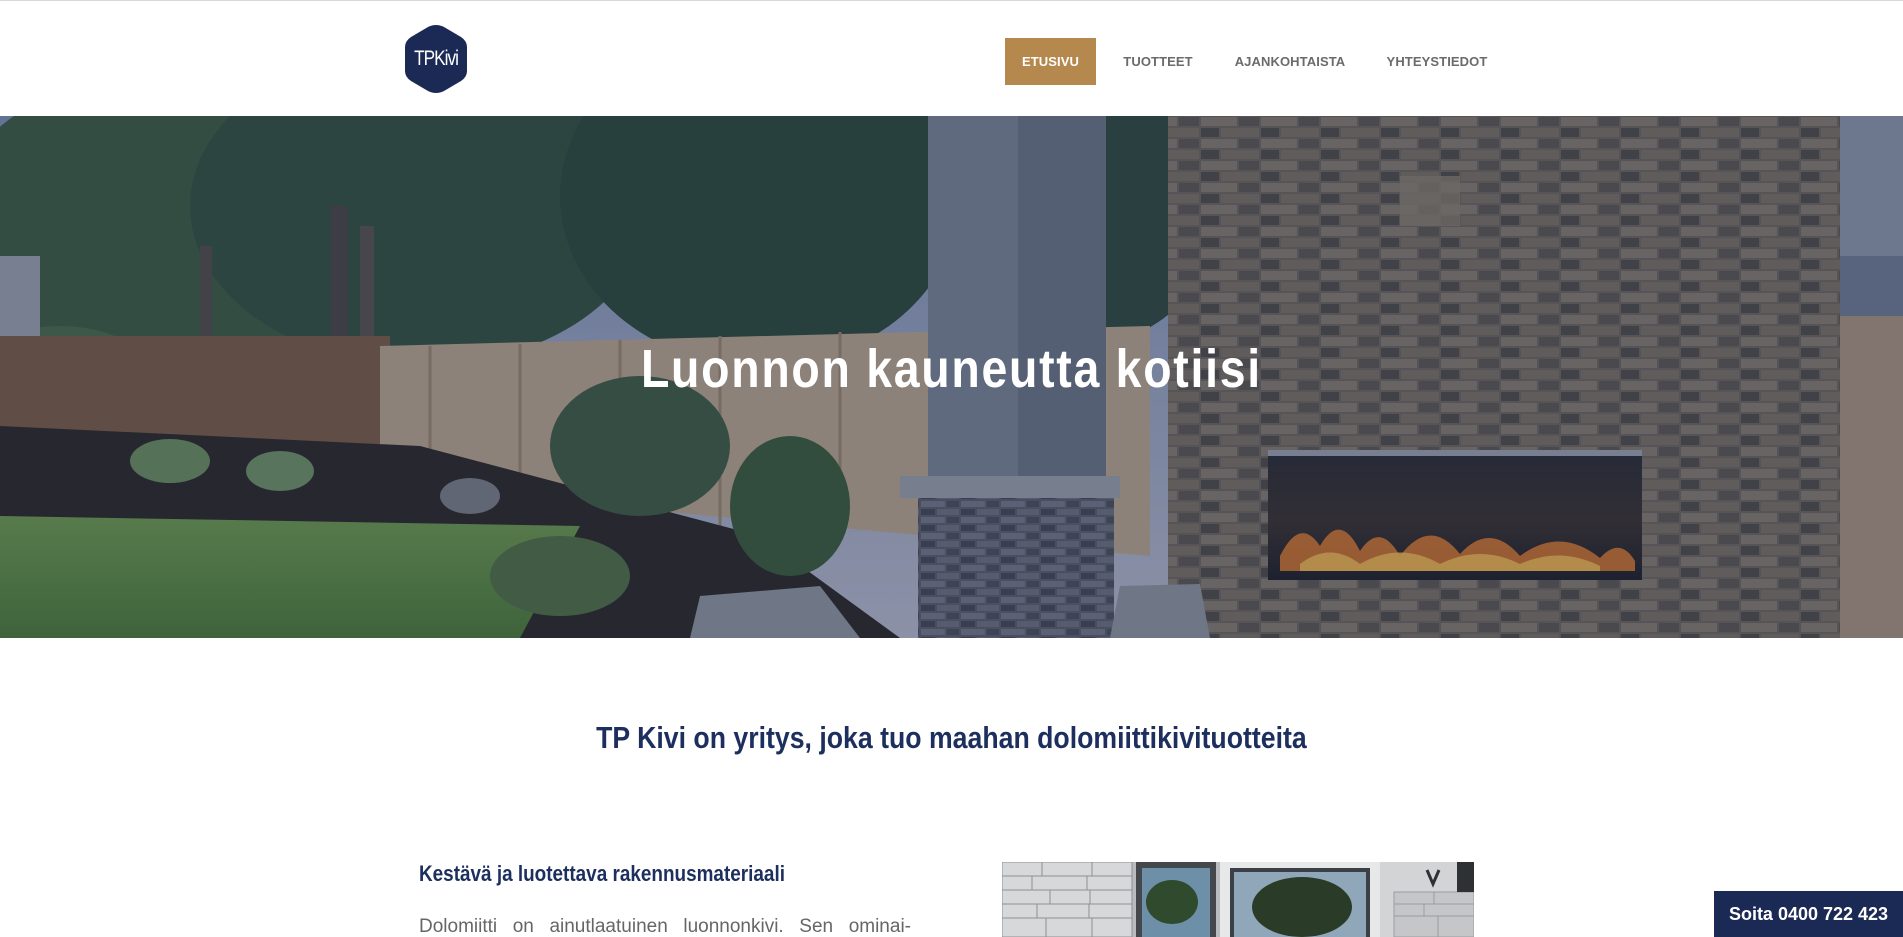  What do you see at coordinates (1808, 914) in the screenshot?
I see `call-phone-button: Soita 0400 722 423` at bounding box center [1808, 914].